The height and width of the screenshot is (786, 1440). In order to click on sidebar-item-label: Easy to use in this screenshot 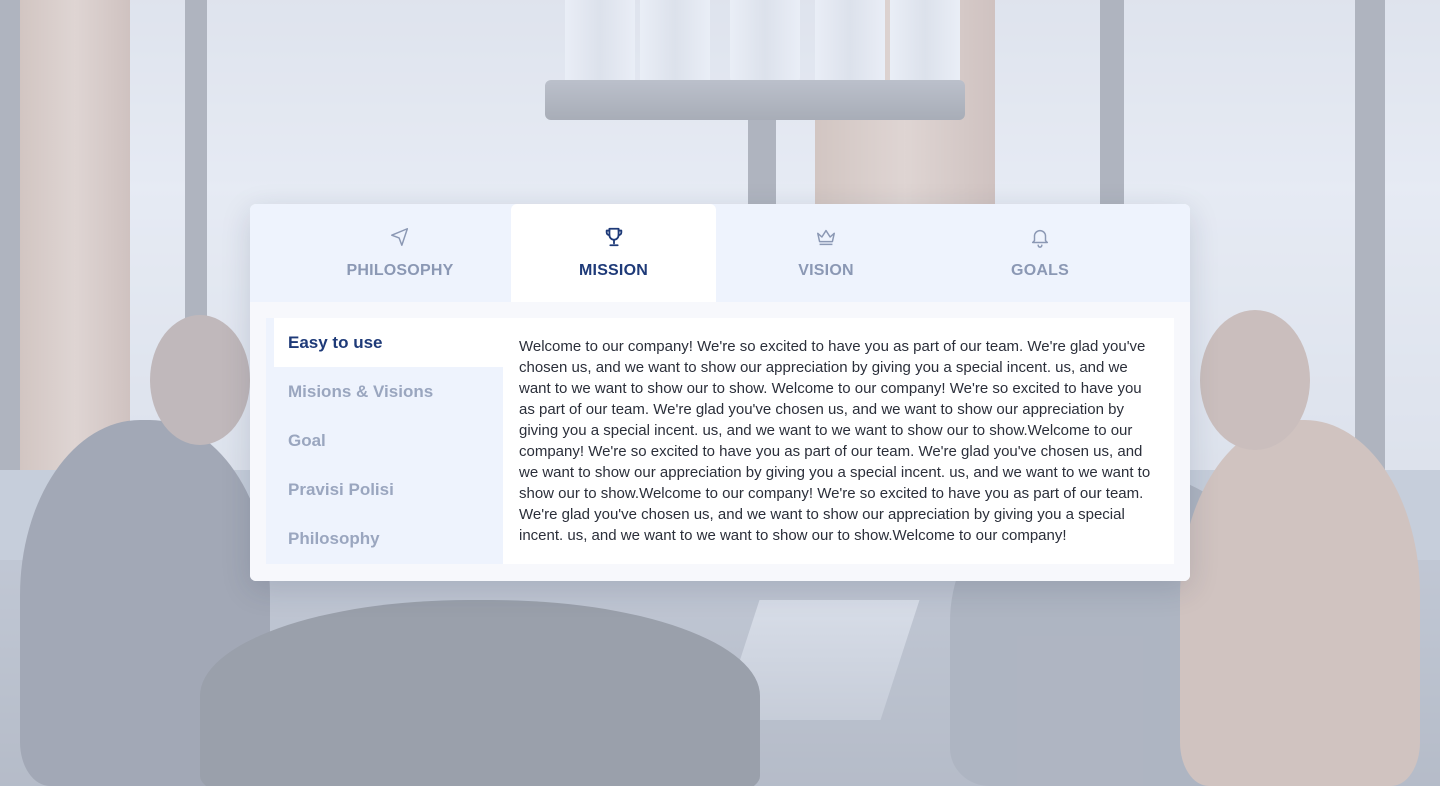, I will do `click(335, 342)`.